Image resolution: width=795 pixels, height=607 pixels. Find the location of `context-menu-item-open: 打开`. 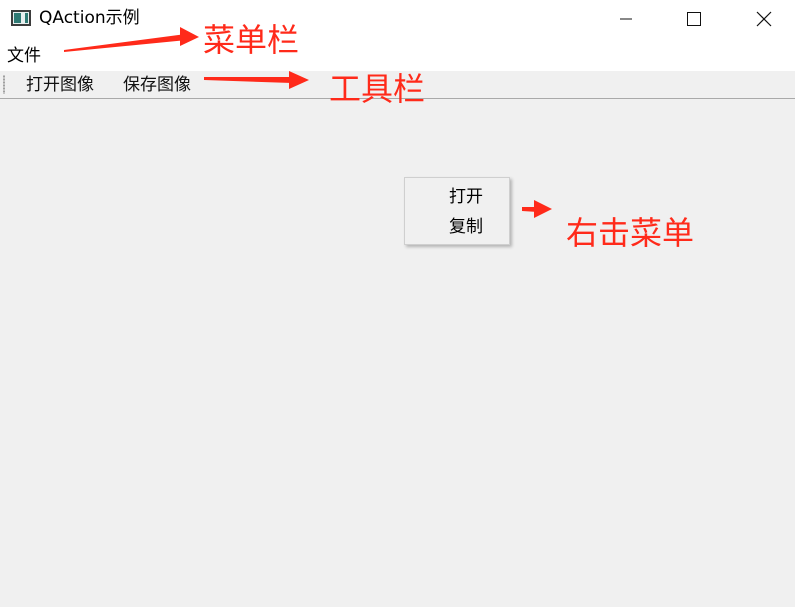

context-menu-item-open: 打开 is located at coordinates (466, 197).